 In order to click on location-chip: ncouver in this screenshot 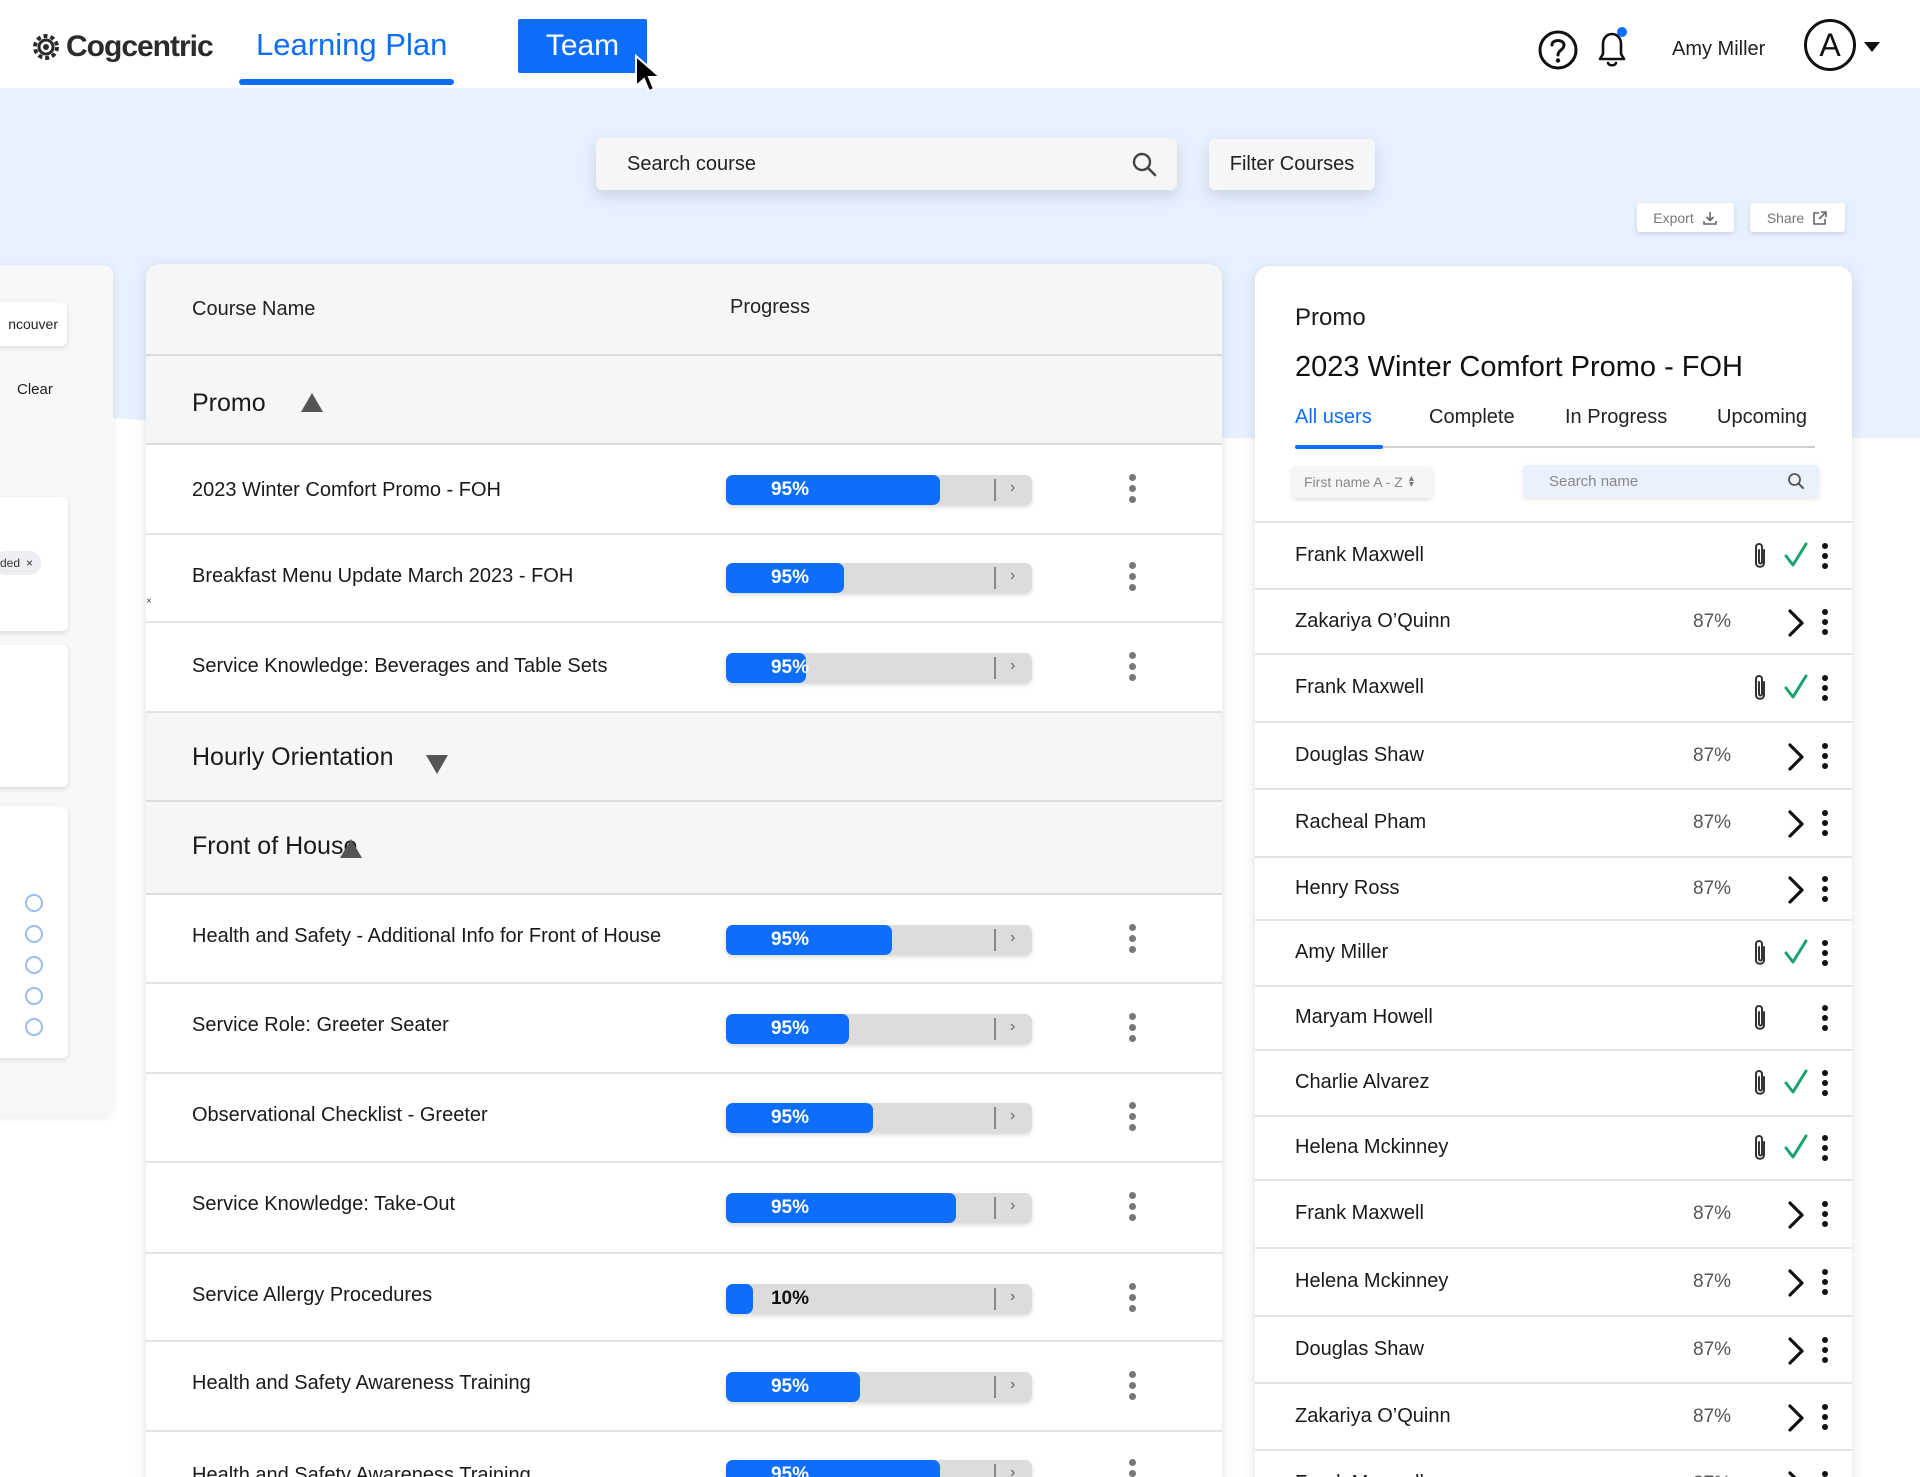, I will do `click(33, 324)`.